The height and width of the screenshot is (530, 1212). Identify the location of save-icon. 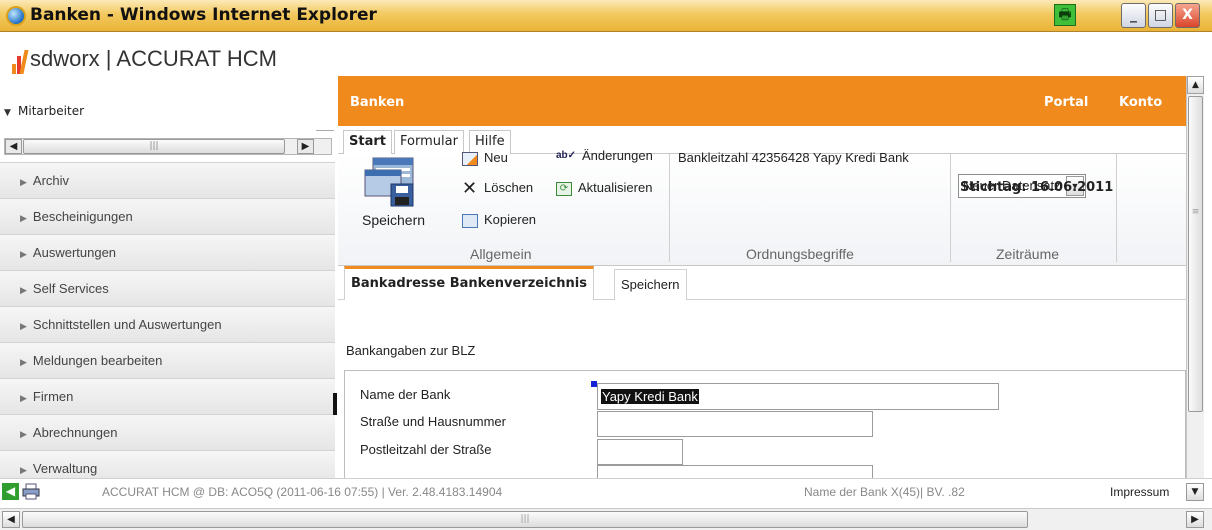
(395, 180).